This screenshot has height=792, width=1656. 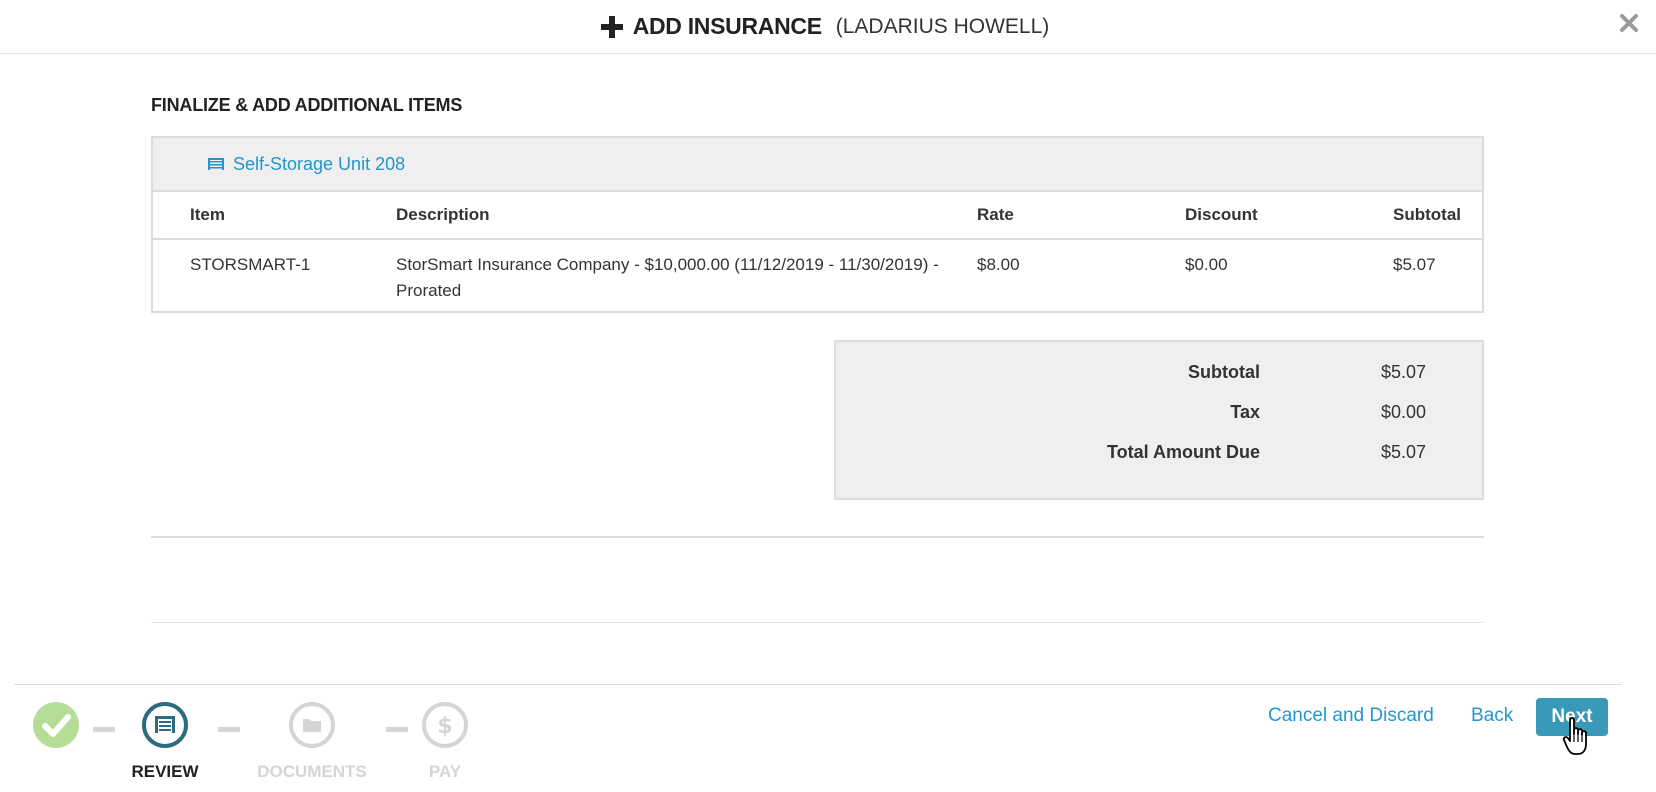 What do you see at coordinates (998, 264) in the screenshot?
I see `cell-rate: $8.00` at bounding box center [998, 264].